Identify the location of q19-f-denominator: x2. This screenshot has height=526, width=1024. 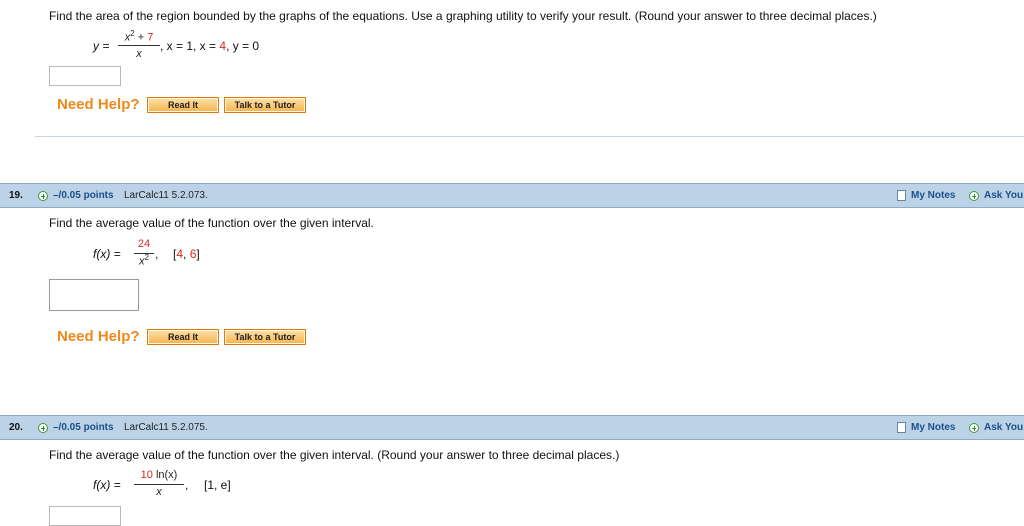
(144, 260).